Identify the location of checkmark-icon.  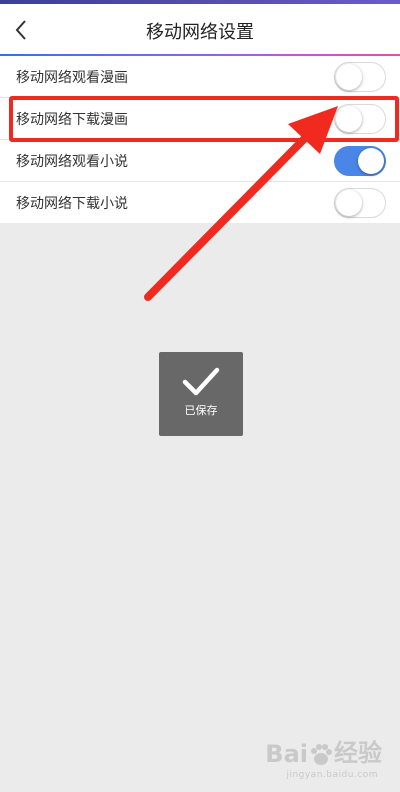
(201, 381).